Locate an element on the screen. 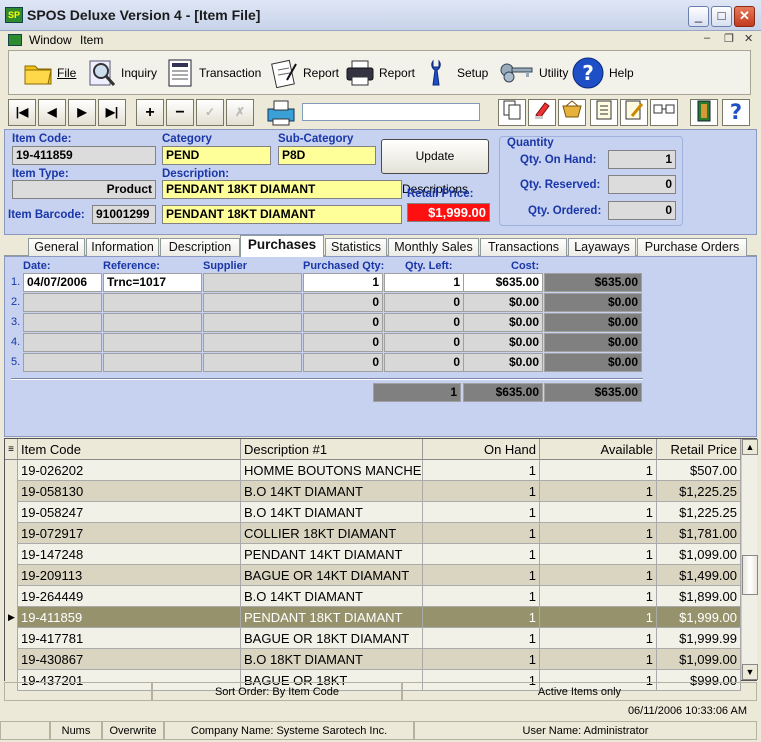 This screenshot has height=742, width=761. scroll-down-icon: ▼ is located at coordinates (750, 672).